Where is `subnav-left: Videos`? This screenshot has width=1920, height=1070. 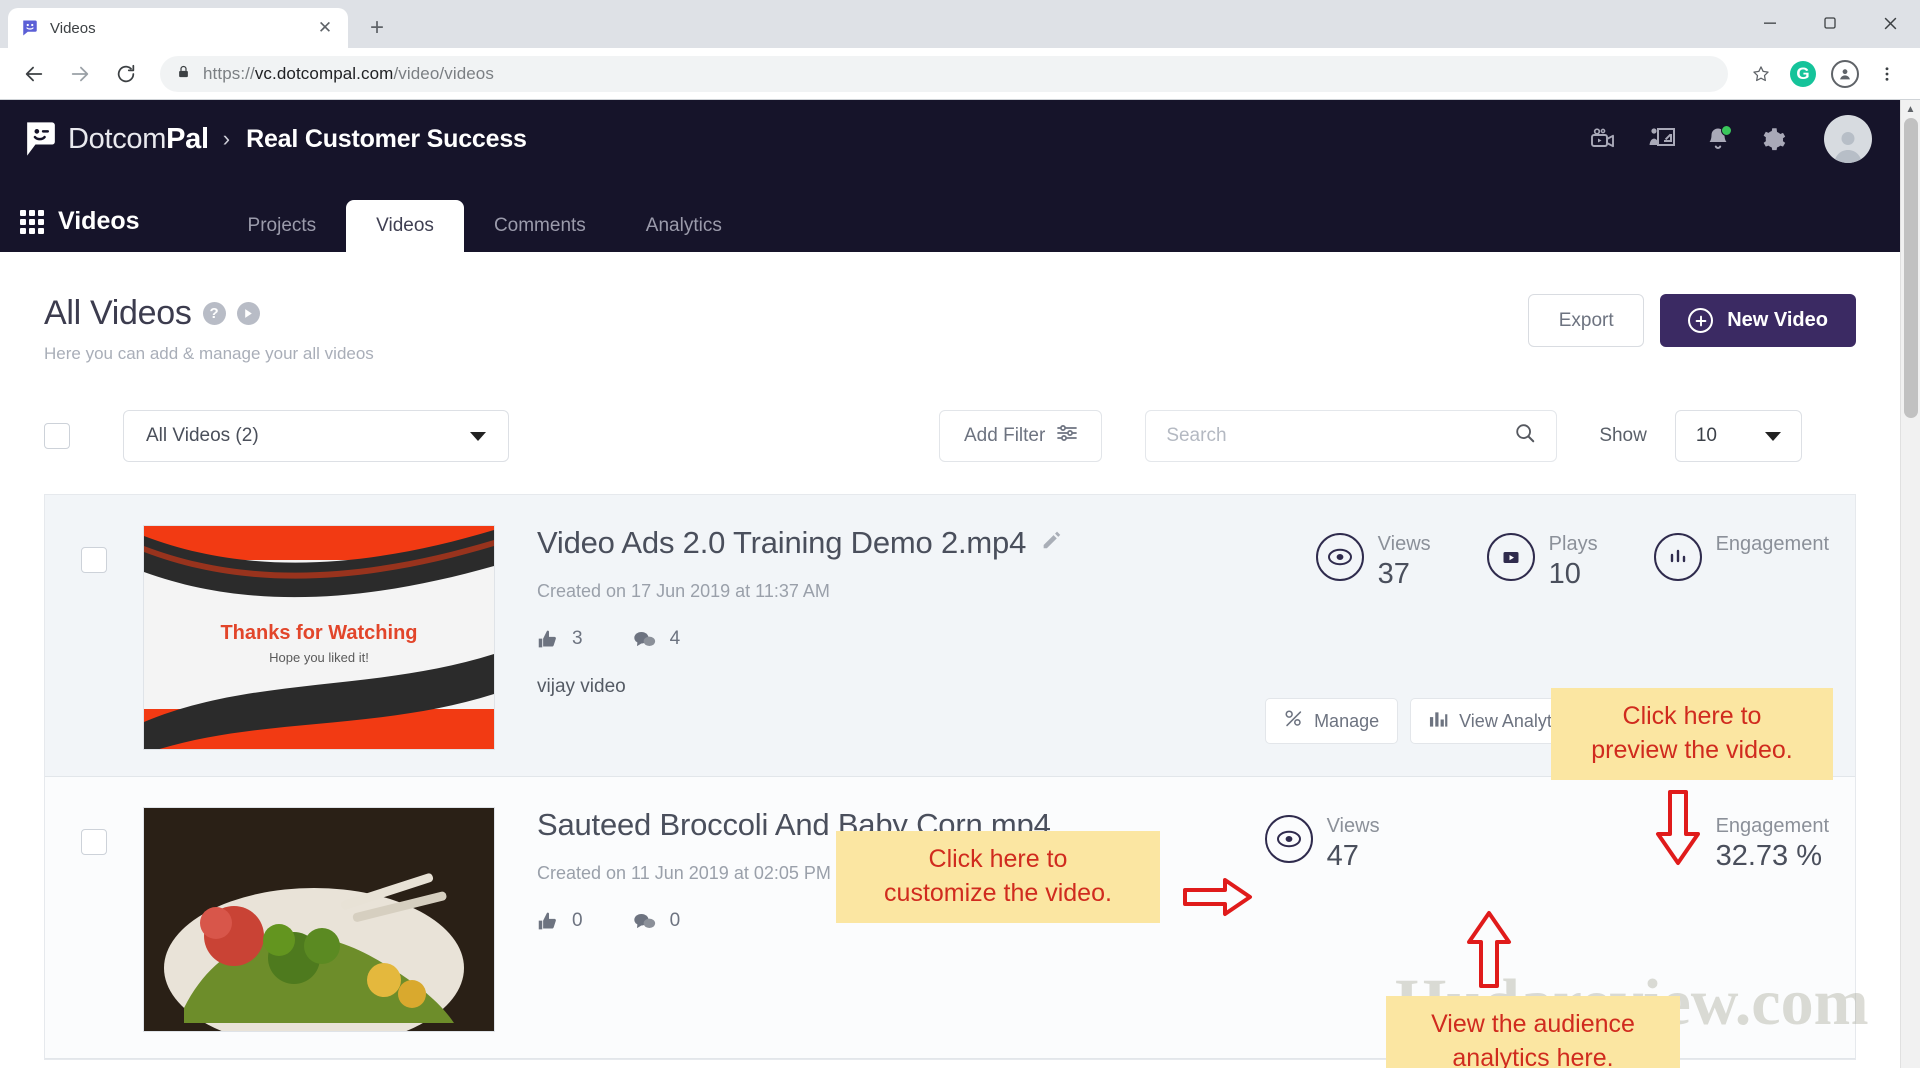 subnav-left: Videos is located at coordinates (80, 229).